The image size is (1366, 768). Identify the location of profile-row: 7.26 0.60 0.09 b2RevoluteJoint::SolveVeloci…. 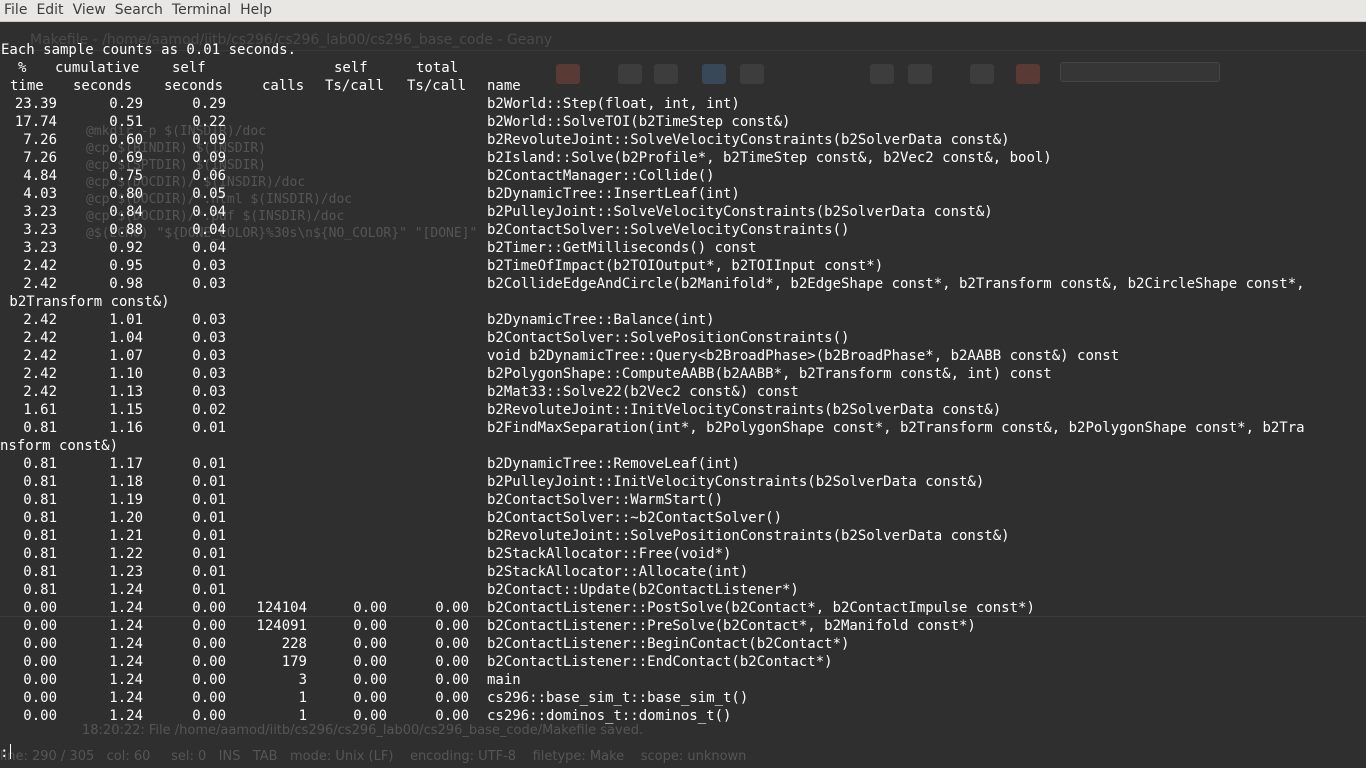
(683, 140).